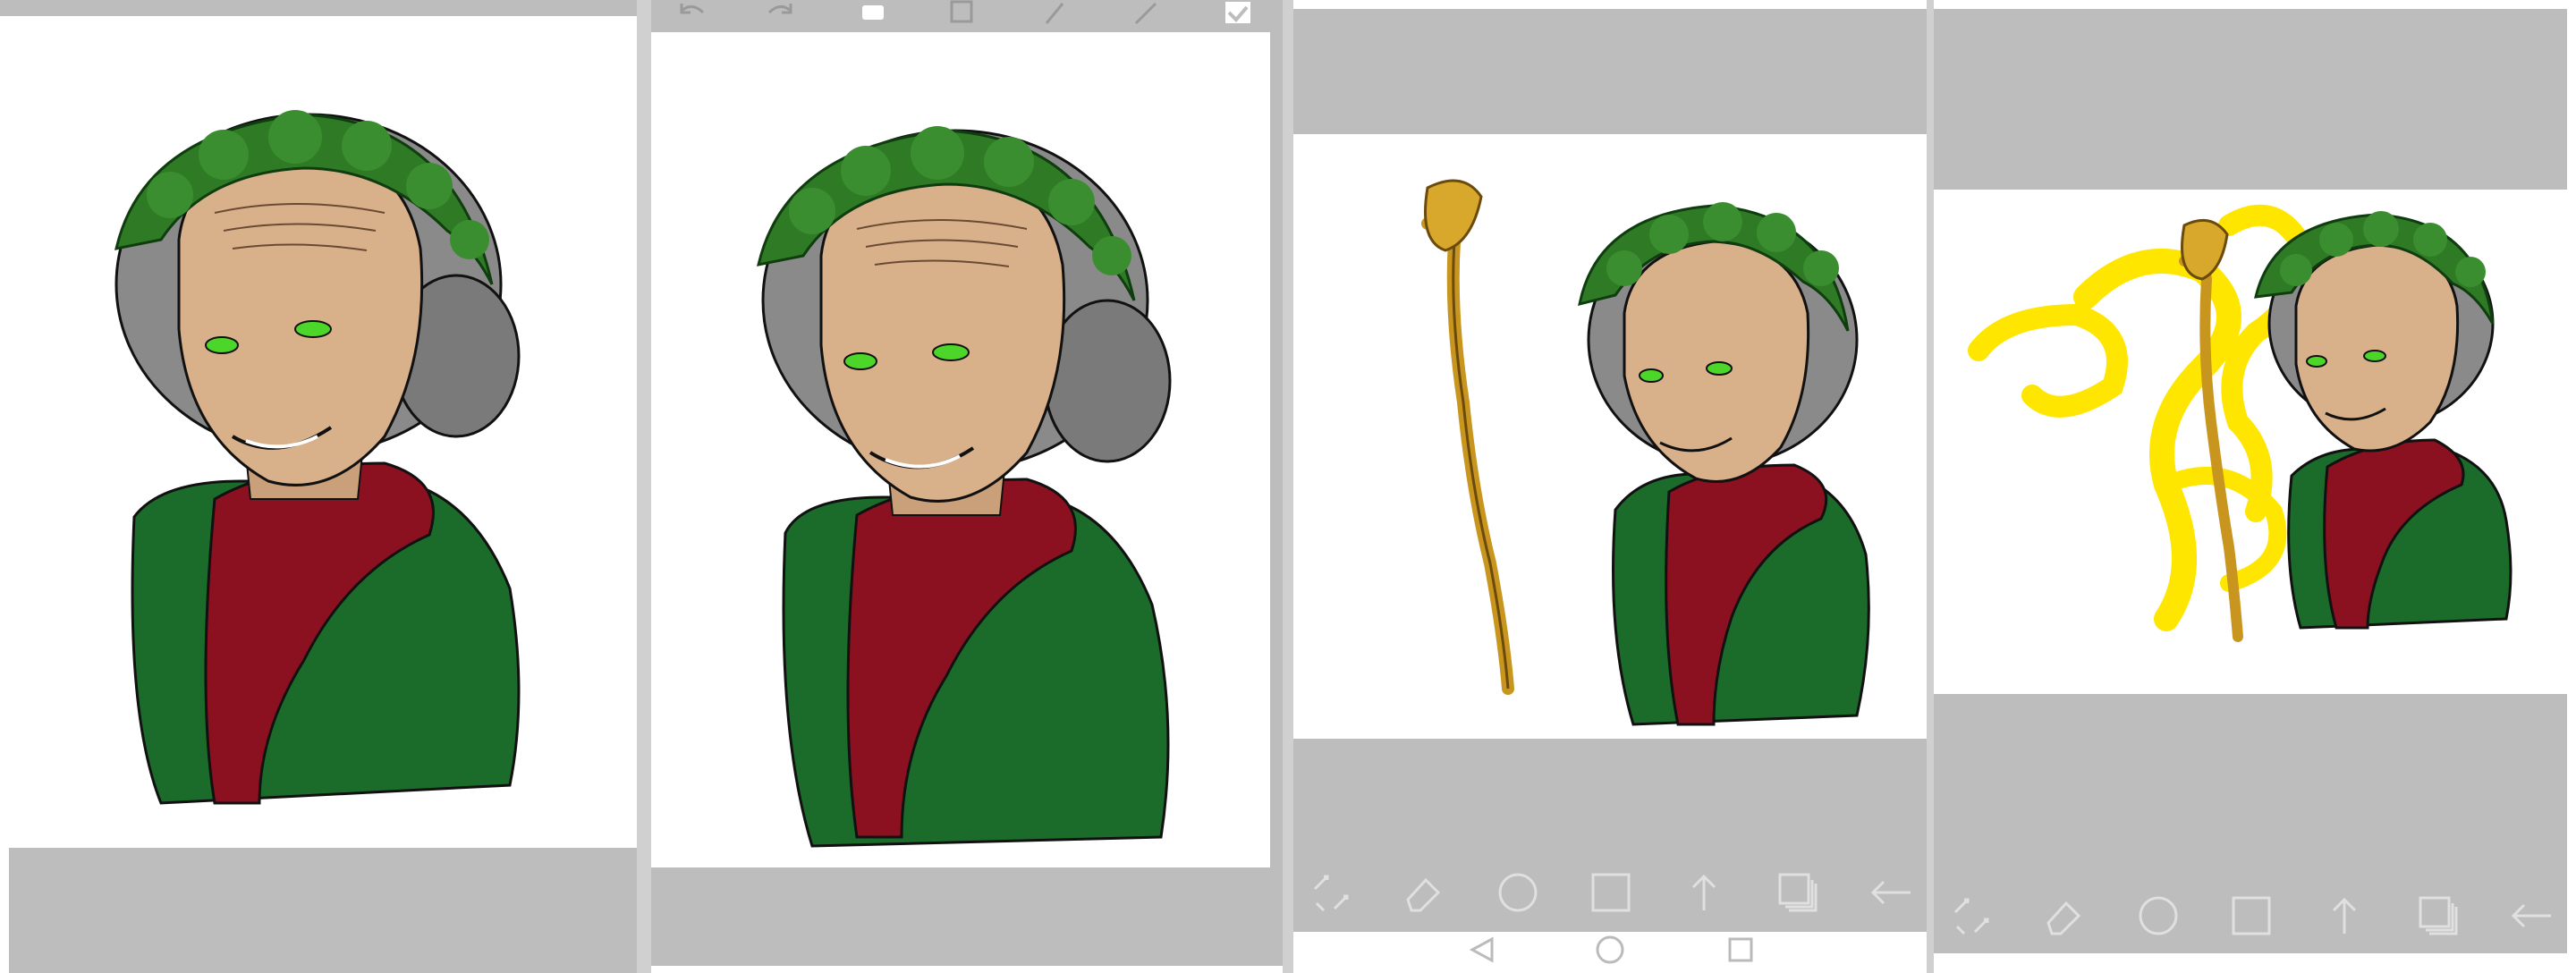 This screenshot has width=2576, height=973. I want to click on recent-square-icon, so click(1740, 949).